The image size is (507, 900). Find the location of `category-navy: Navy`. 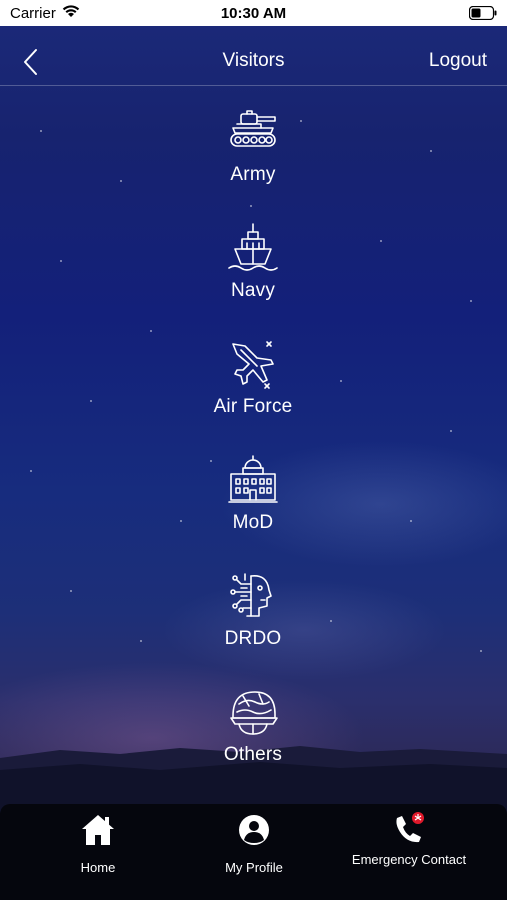

category-navy: Navy is located at coordinates (253, 272).